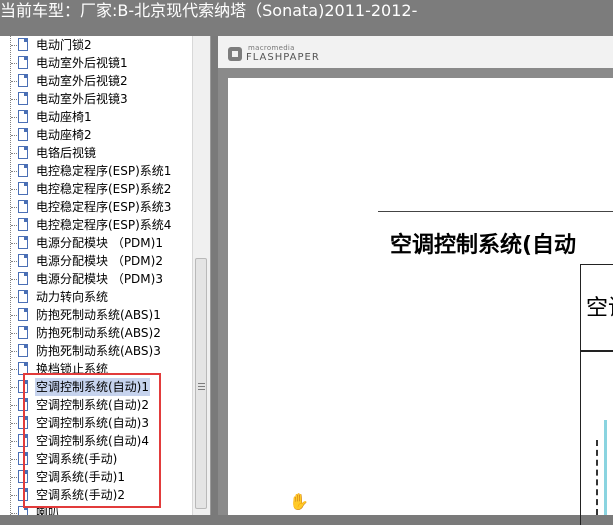 The image size is (613, 525). I want to click on scroll-thumb, so click(201, 383).